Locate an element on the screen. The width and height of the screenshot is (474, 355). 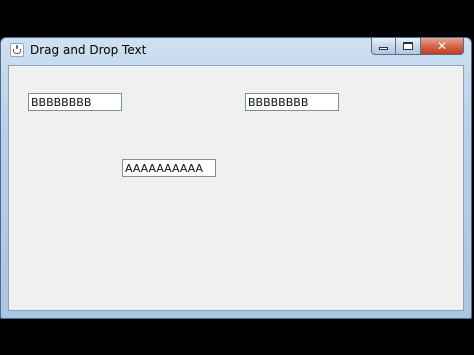
maximize-button is located at coordinates (408, 46).